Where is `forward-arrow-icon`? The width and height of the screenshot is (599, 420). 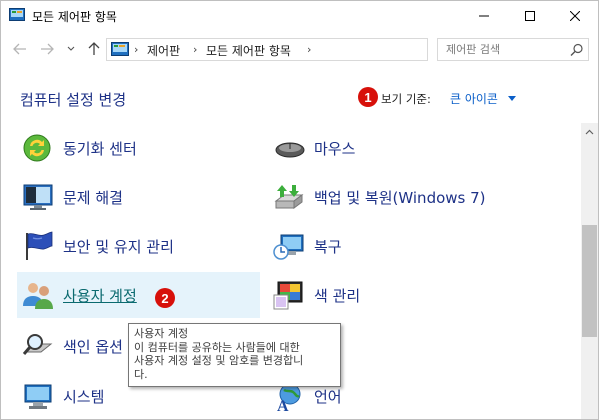
forward-arrow-icon is located at coordinates (47, 49).